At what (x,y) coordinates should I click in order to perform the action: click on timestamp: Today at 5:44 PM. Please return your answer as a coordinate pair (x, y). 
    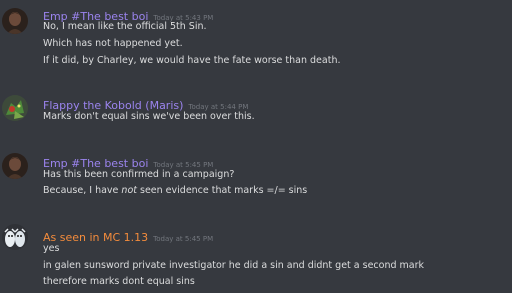
    Looking at the image, I should click on (218, 107).